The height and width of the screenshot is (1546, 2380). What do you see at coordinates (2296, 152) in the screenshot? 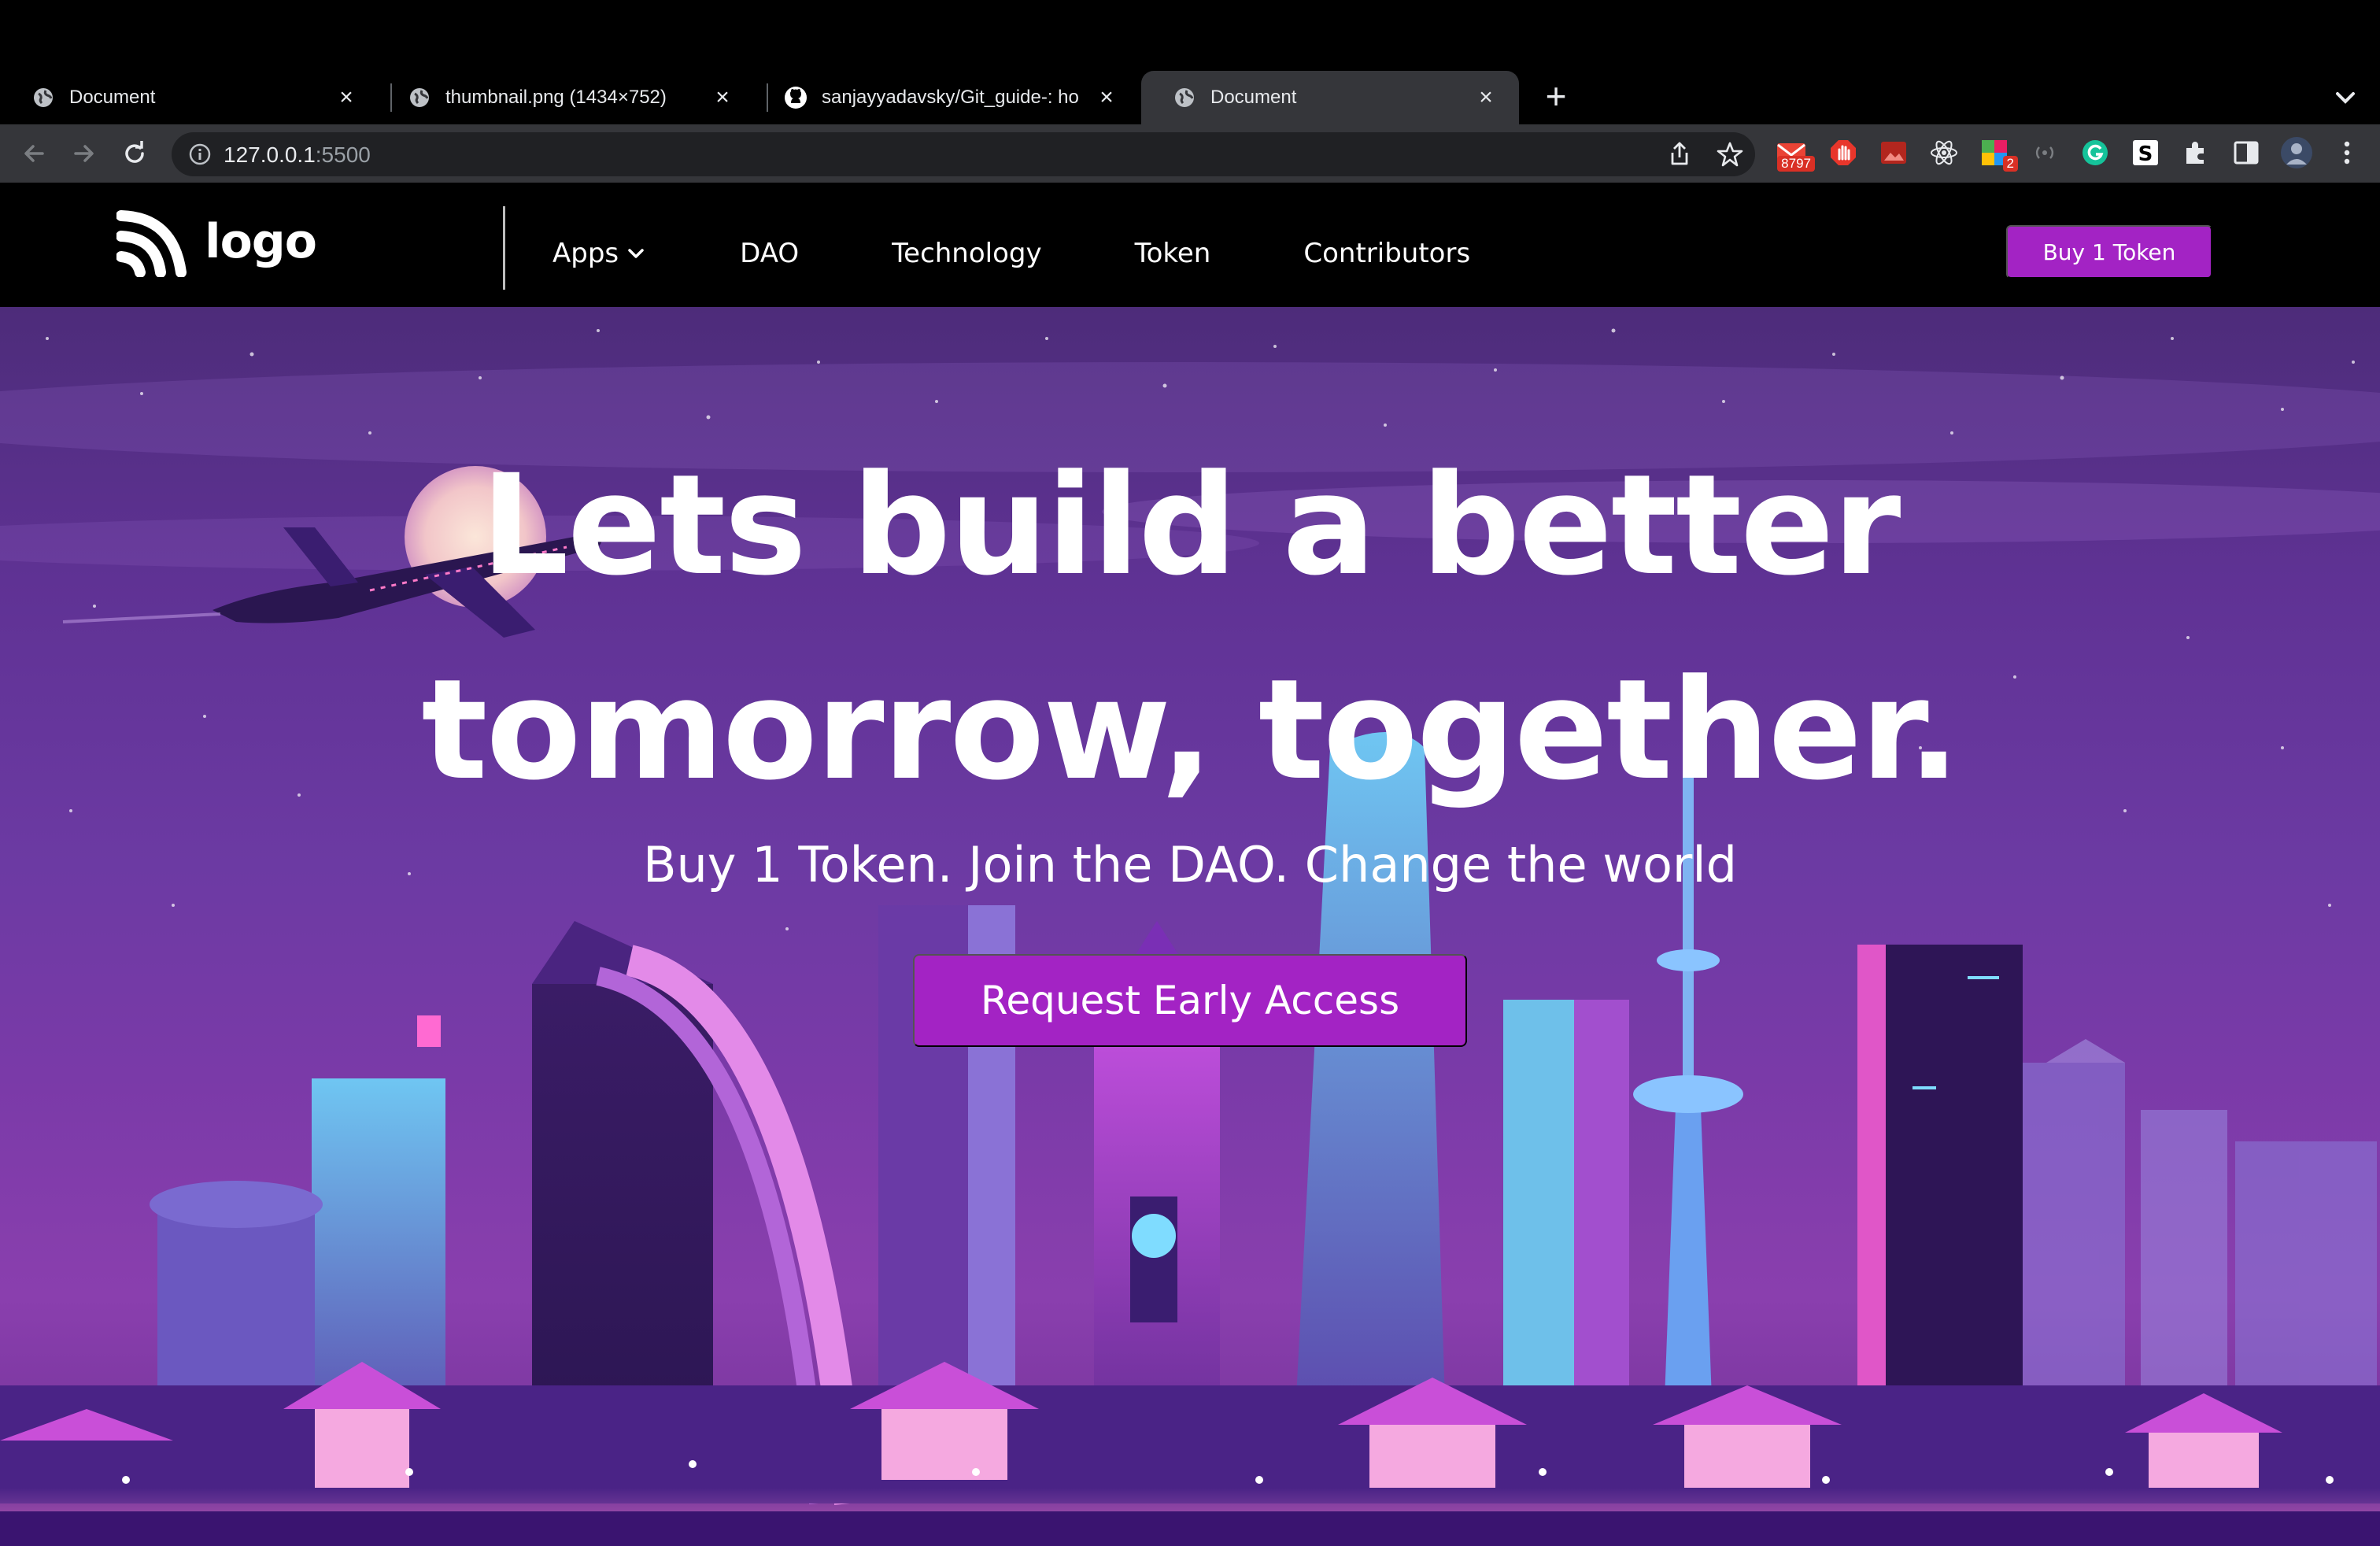
I see `profile-avatar` at bounding box center [2296, 152].